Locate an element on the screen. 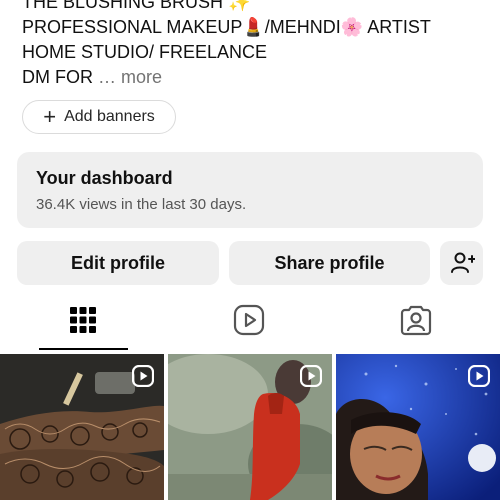 The image size is (500, 500). share-profile-label: Share profile is located at coordinates (329, 262).